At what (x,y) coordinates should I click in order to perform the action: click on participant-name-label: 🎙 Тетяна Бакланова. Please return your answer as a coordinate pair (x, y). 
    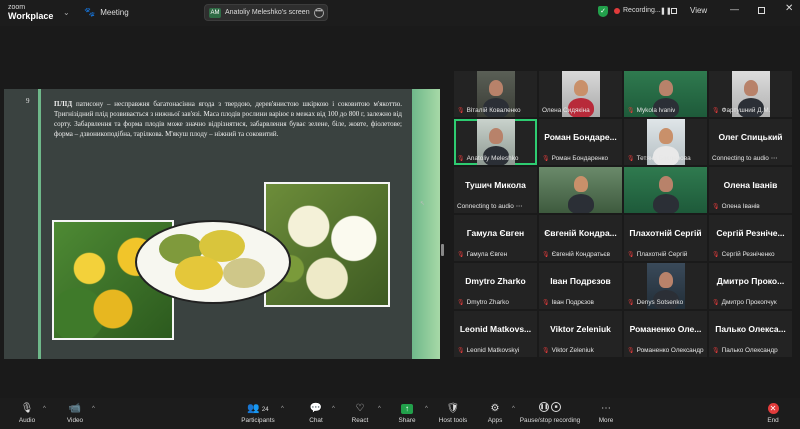
    Looking at the image, I should click on (659, 158).